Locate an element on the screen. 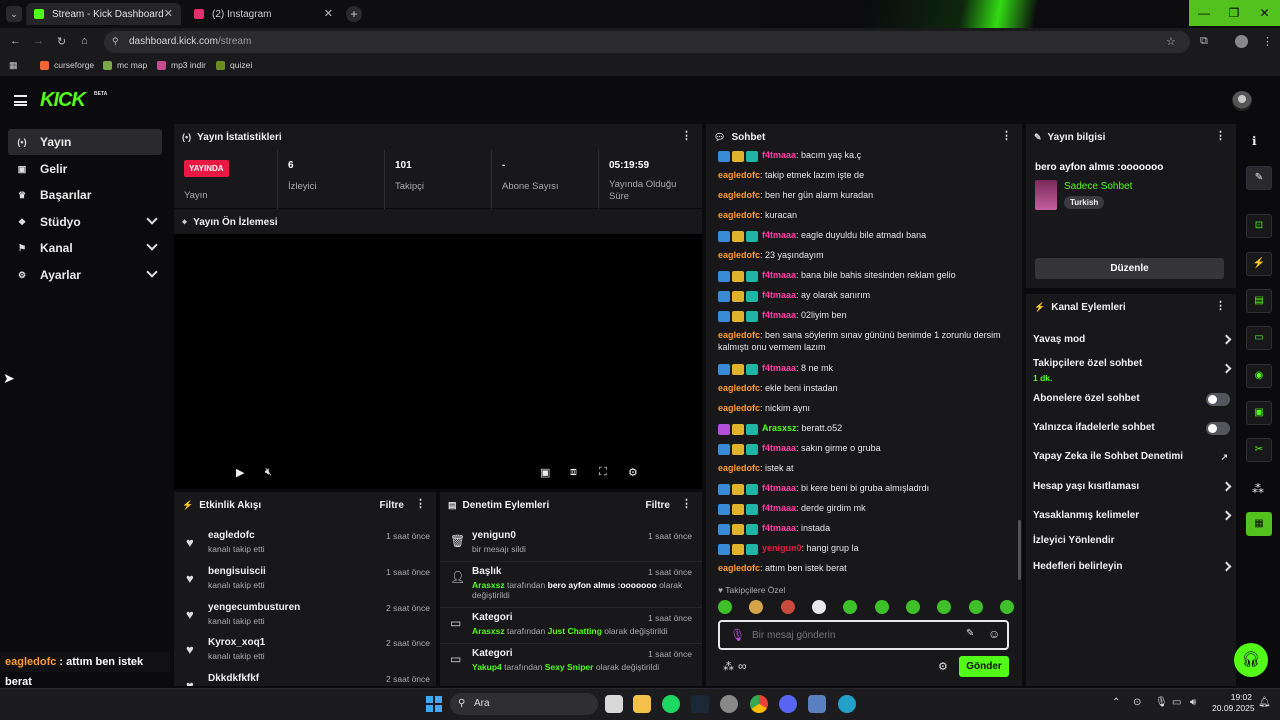  mute-icon: 🔇︎ is located at coordinates (268, 472).